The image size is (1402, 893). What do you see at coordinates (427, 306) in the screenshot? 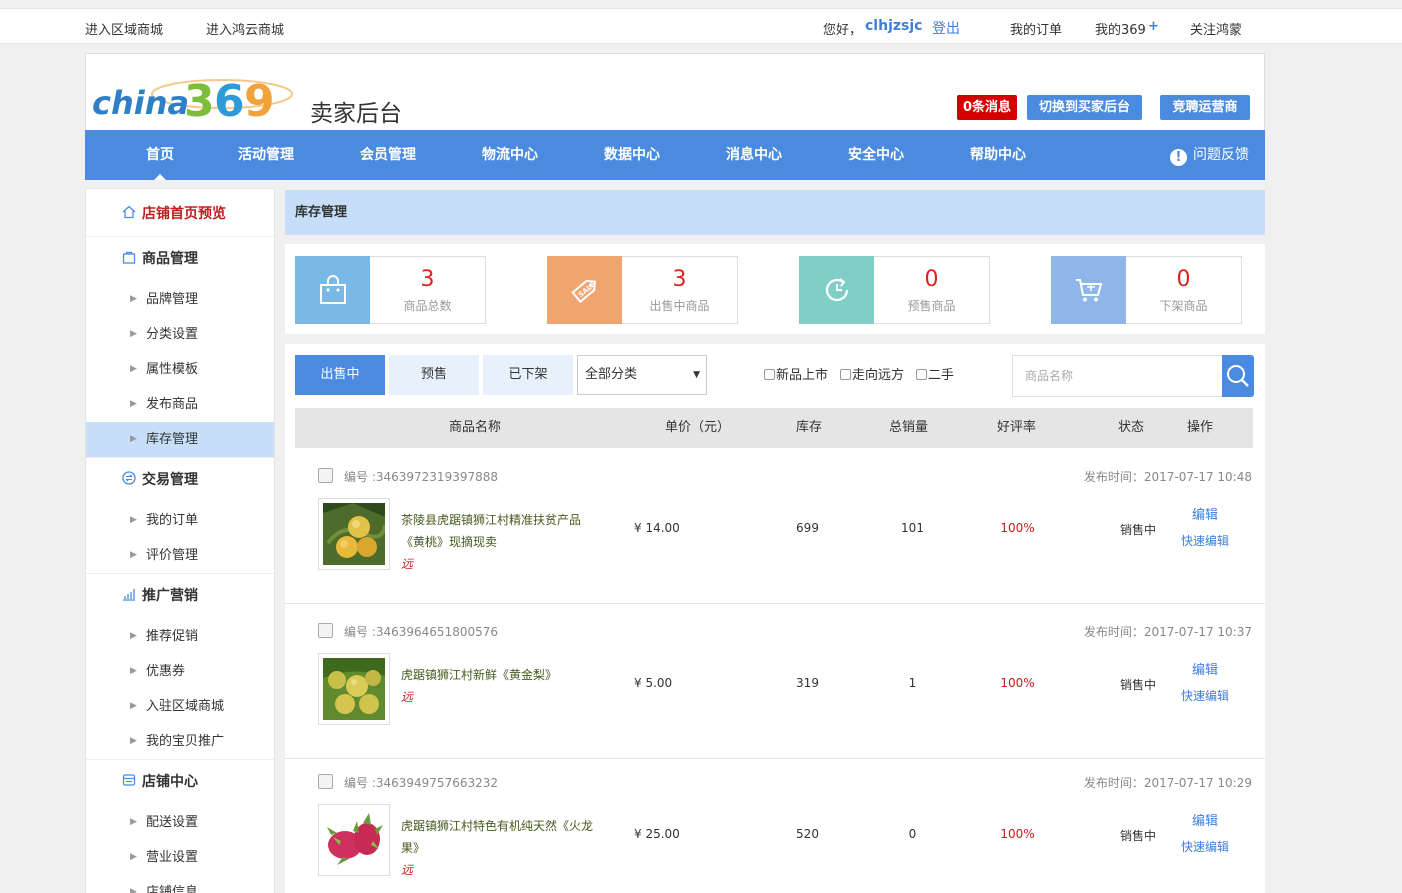
I see `stat-label: 商品总数` at bounding box center [427, 306].